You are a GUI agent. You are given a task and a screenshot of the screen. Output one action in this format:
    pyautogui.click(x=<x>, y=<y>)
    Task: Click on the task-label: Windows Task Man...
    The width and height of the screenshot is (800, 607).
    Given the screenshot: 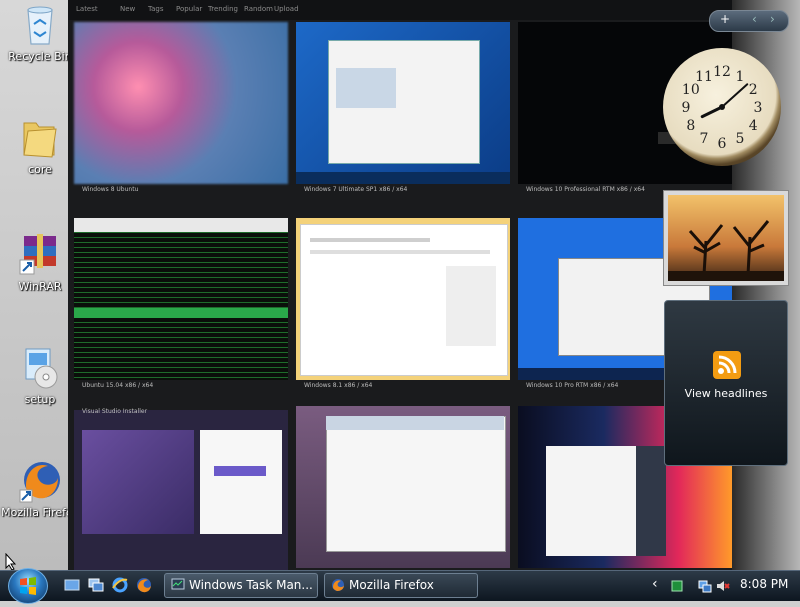 What is the action you would take?
    pyautogui.click(x=251, y=585)
    